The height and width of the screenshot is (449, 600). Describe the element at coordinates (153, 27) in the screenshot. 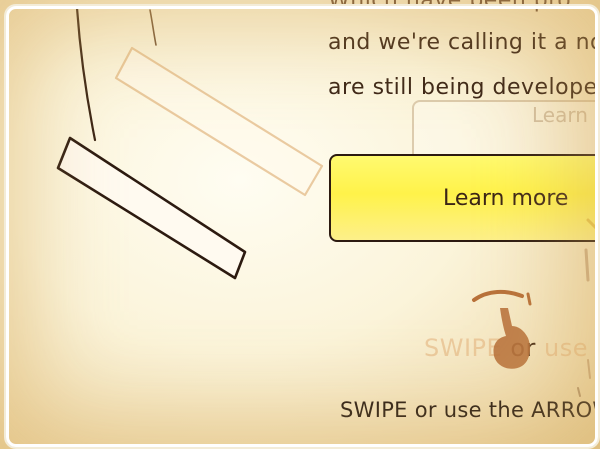

I see `sketch-top-edge` at that location.